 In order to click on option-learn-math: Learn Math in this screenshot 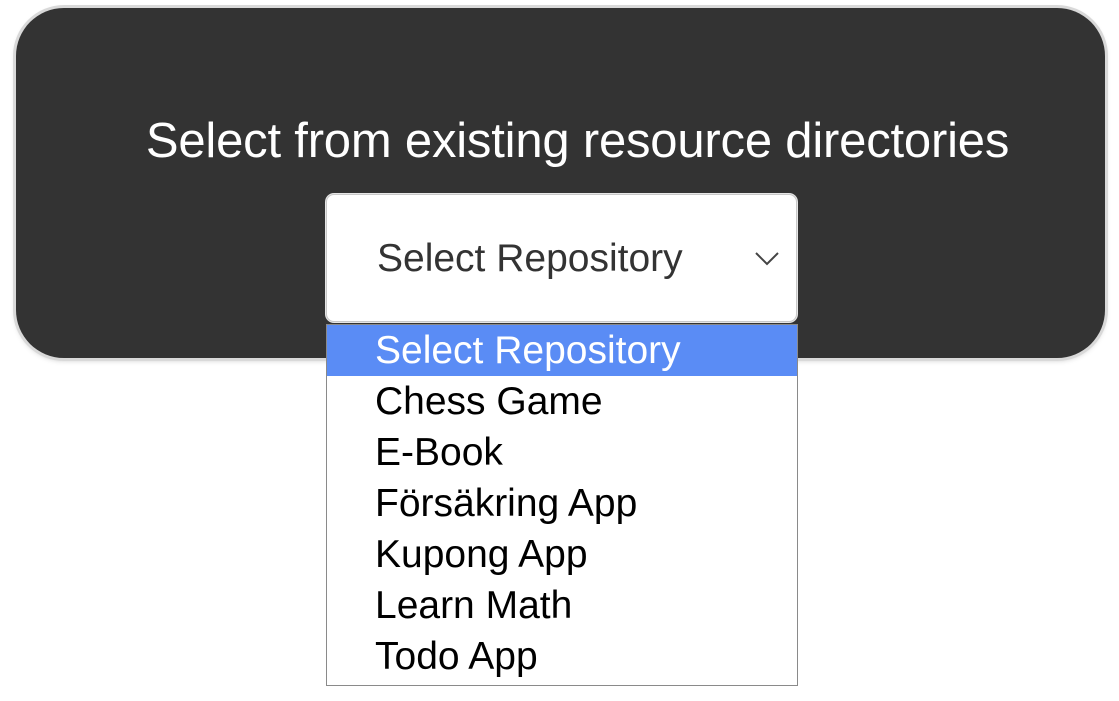, I will do `click(562, 605)`.